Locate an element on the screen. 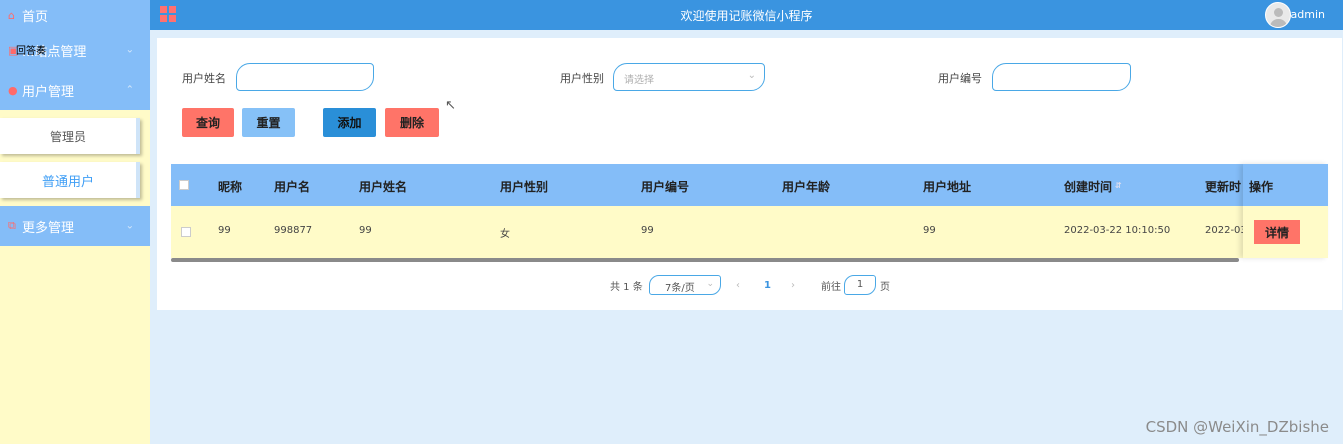 The width and height of the screenshot is (1343, 444). gender-label: 用户性别 is located at coordinates (582, 78).